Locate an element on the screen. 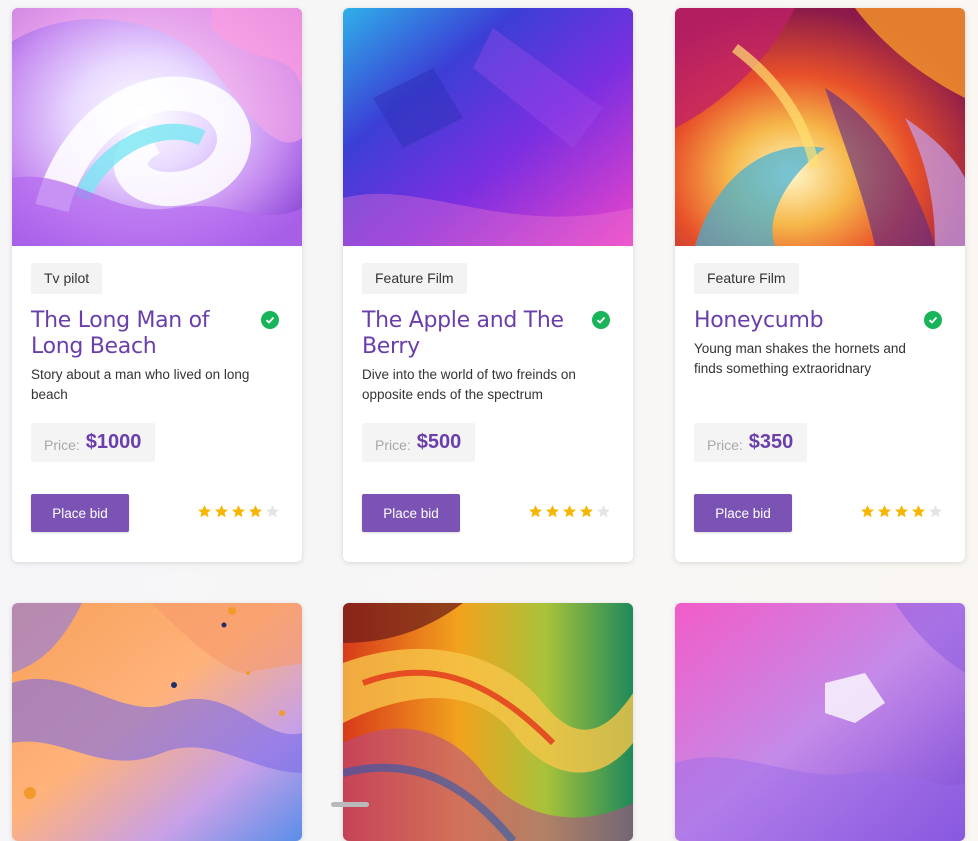  price-value: $500 is located at coordinates (439, 442).